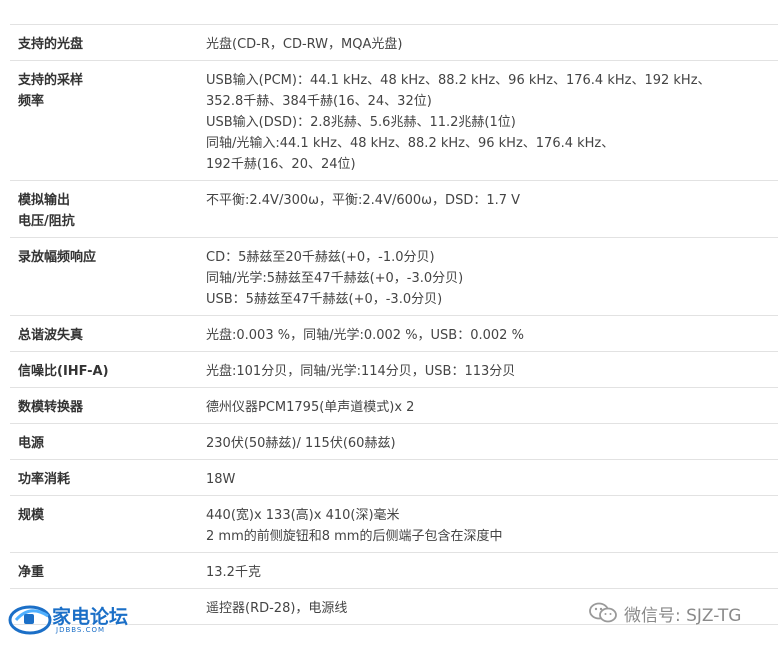  What do you see at coordinates (361, 371) in the screenshot?
I see `spec-value-line: 光盘:101分贝，同轴/光学:114分贝，USB：113分贝` at bounding box center [361, 371].